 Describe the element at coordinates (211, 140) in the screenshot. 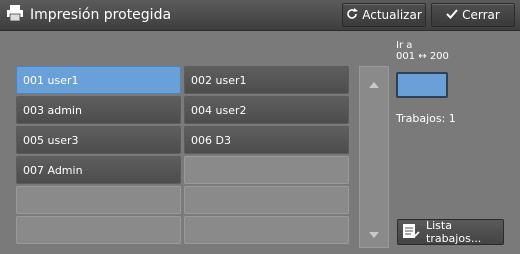

I see `list-item-label: 006 D3` at that location.